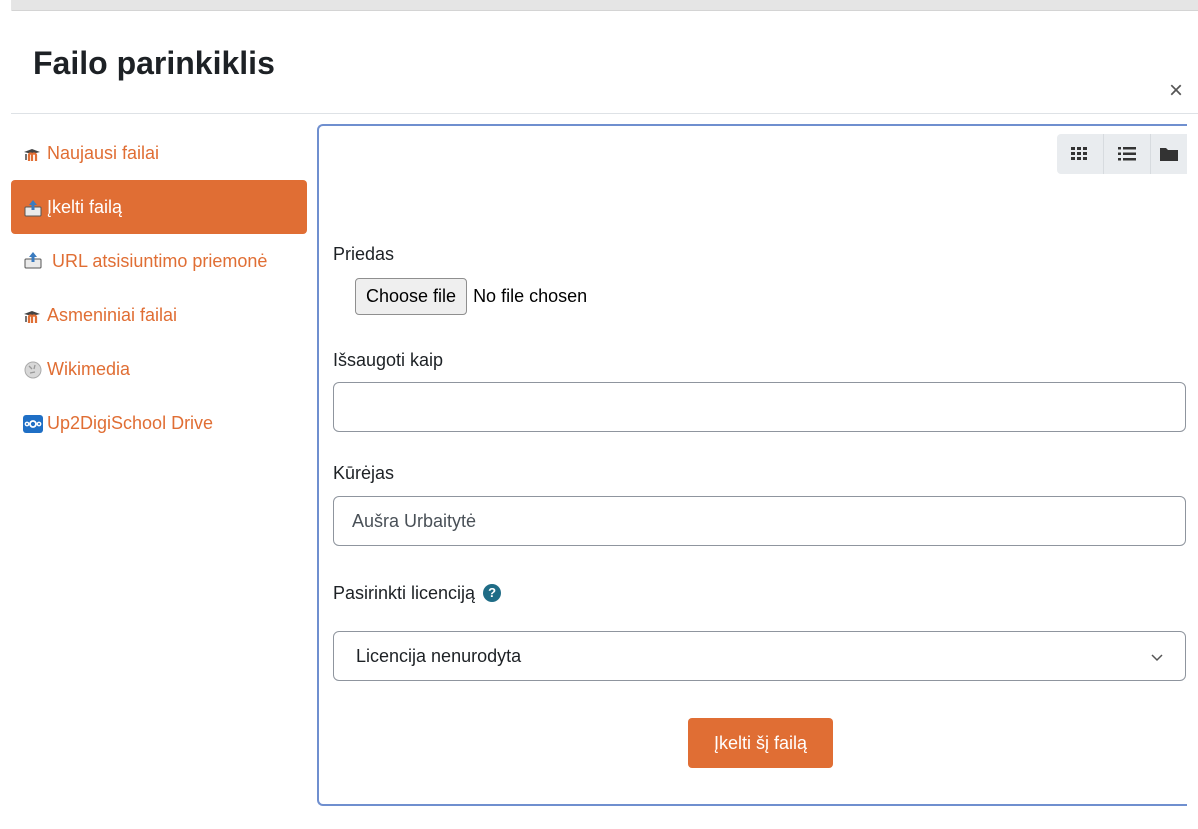 Image resolution: width=1198 pixels, height=829 pixels. Describe the element at coordinates (1157, 656) in the screenshot. I see `chevron-down-icon` at that location.